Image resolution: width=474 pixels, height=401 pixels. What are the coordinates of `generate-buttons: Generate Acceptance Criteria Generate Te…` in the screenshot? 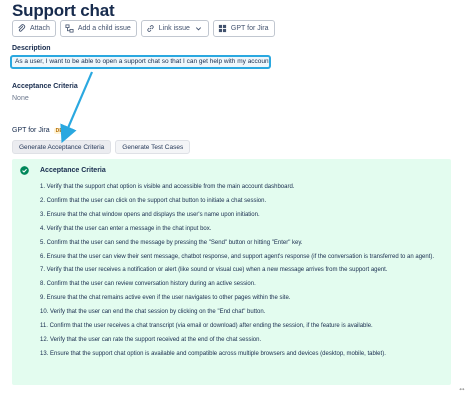 It's located at (101, 147).